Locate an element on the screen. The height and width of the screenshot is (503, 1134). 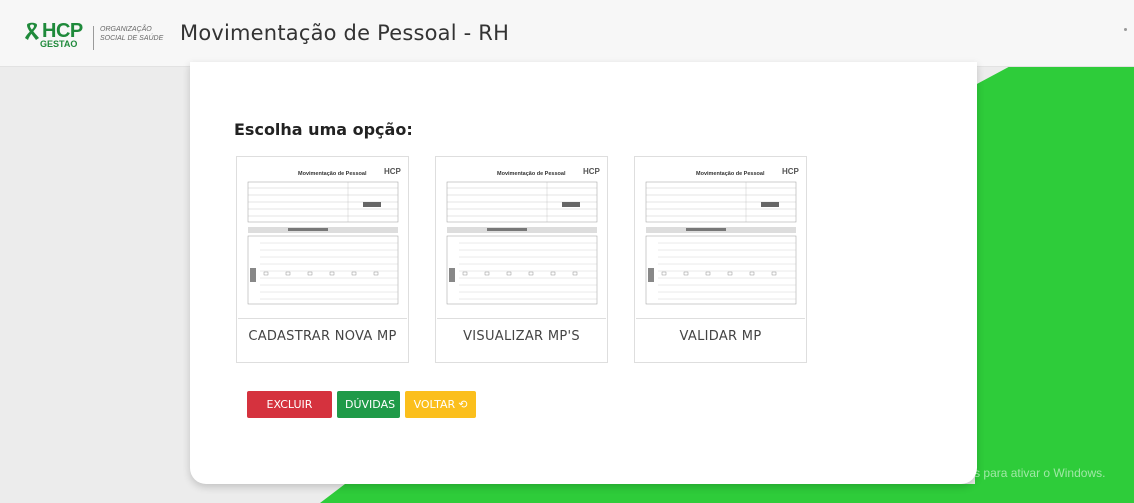
back-button: VOLTAR ⟲ is located at coordinates (440, 404).